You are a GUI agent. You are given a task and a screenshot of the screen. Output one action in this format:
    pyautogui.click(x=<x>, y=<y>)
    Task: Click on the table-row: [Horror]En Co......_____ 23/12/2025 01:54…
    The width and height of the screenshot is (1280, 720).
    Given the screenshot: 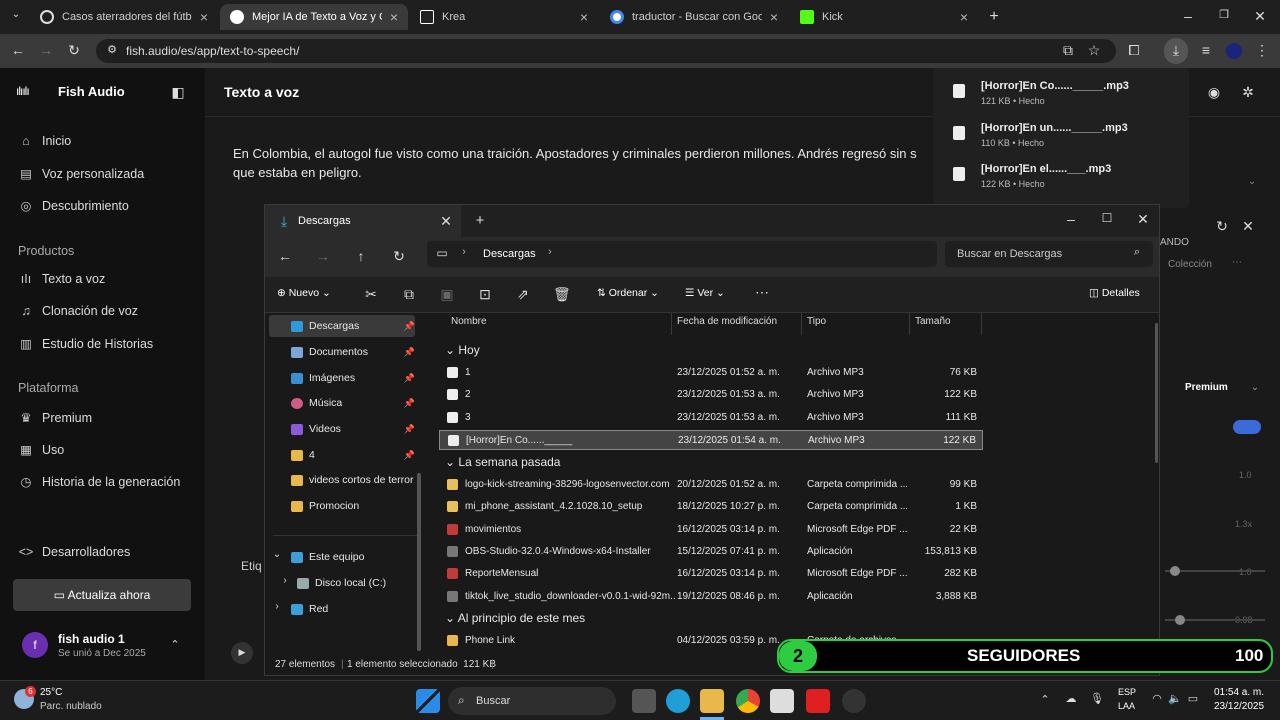 What is the action you would take?
    pyautogui.click(x=711, y=439)
    